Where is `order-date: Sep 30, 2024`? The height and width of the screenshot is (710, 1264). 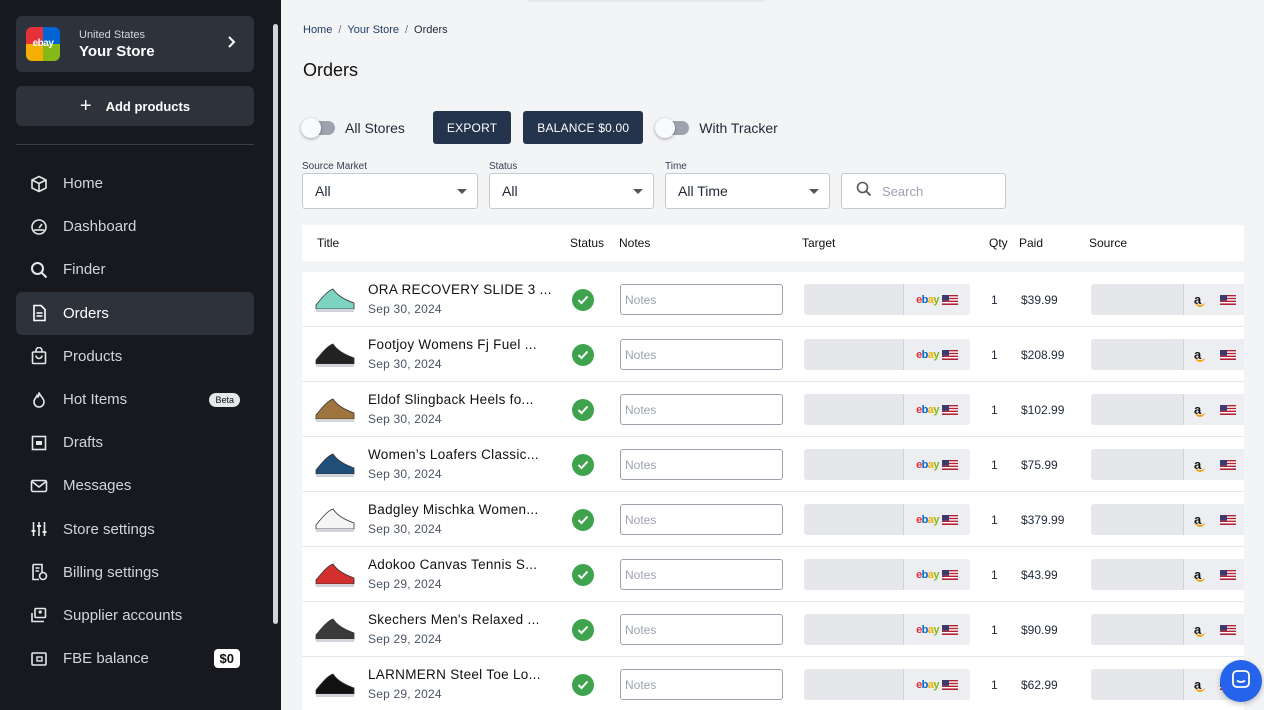 order-date: Sep 30, 2024 is located at coordinates (405, 419).